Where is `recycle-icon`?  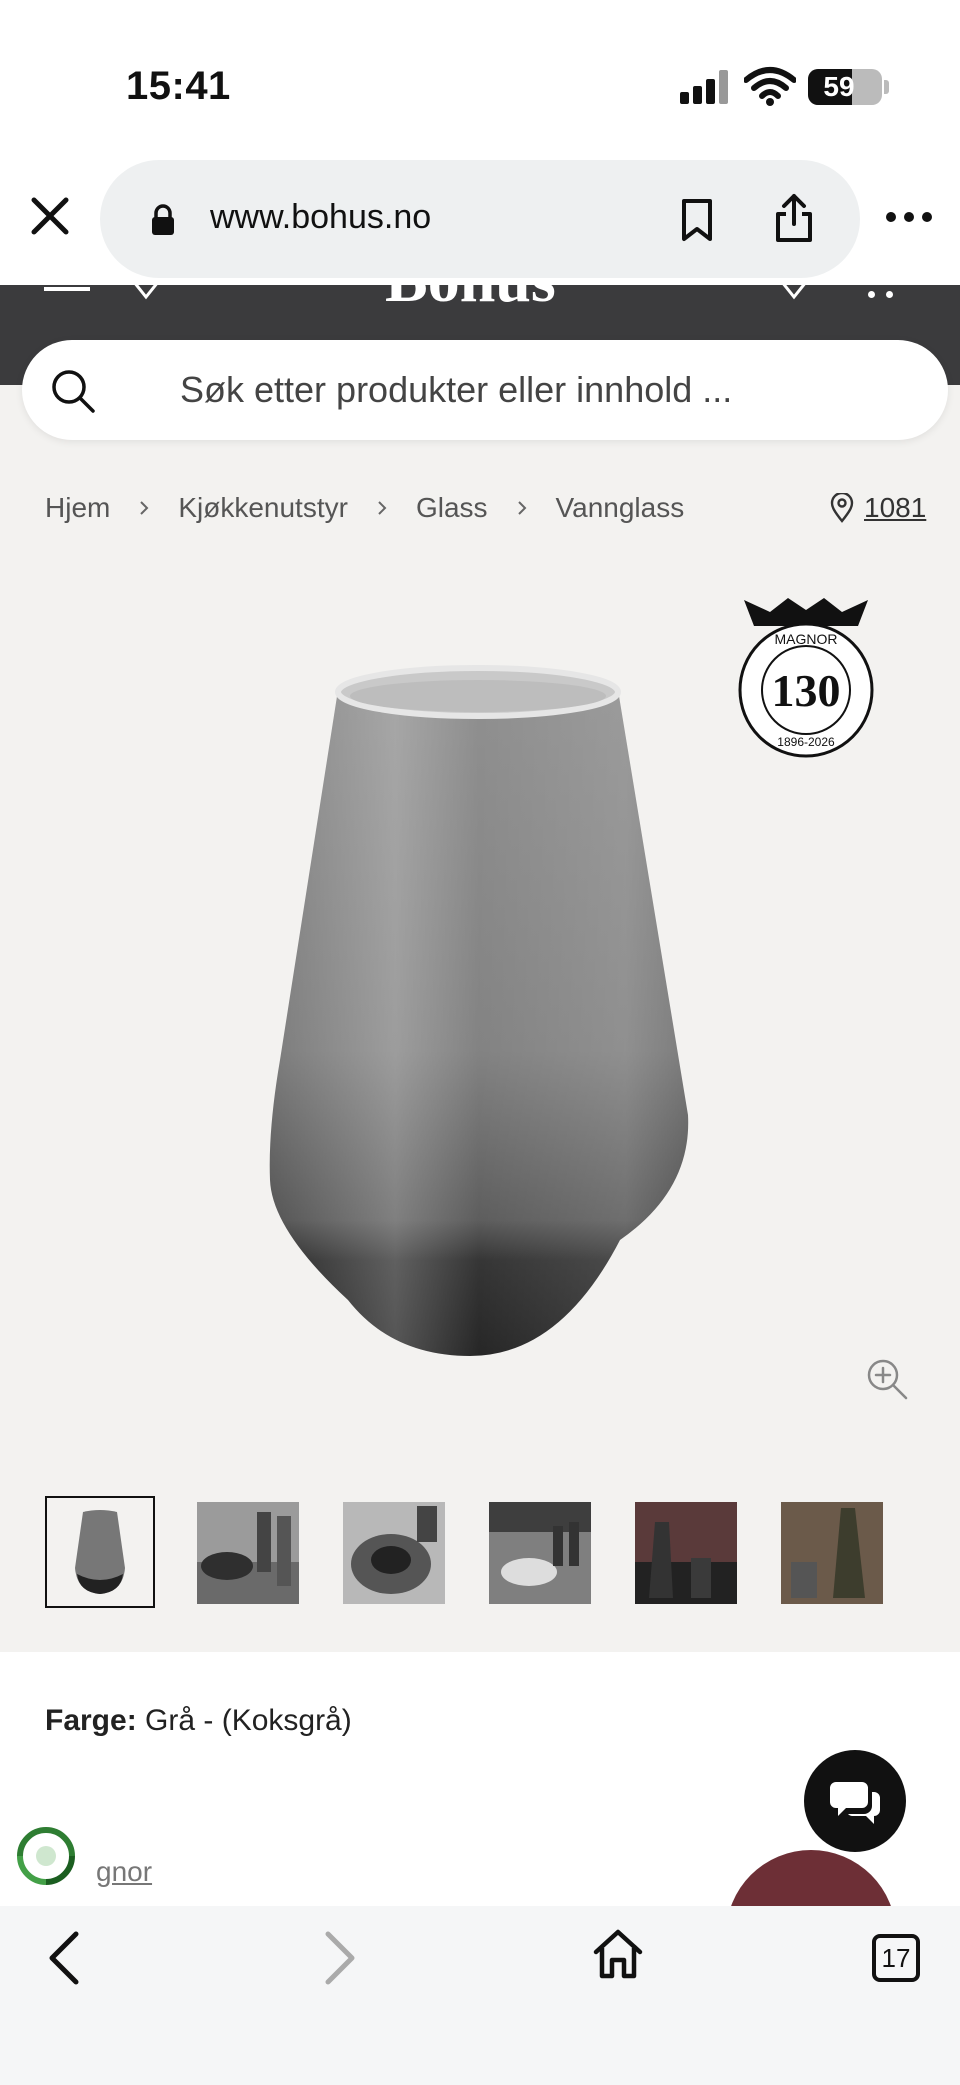 recycle-icon is located at coordinates (46, 1856).